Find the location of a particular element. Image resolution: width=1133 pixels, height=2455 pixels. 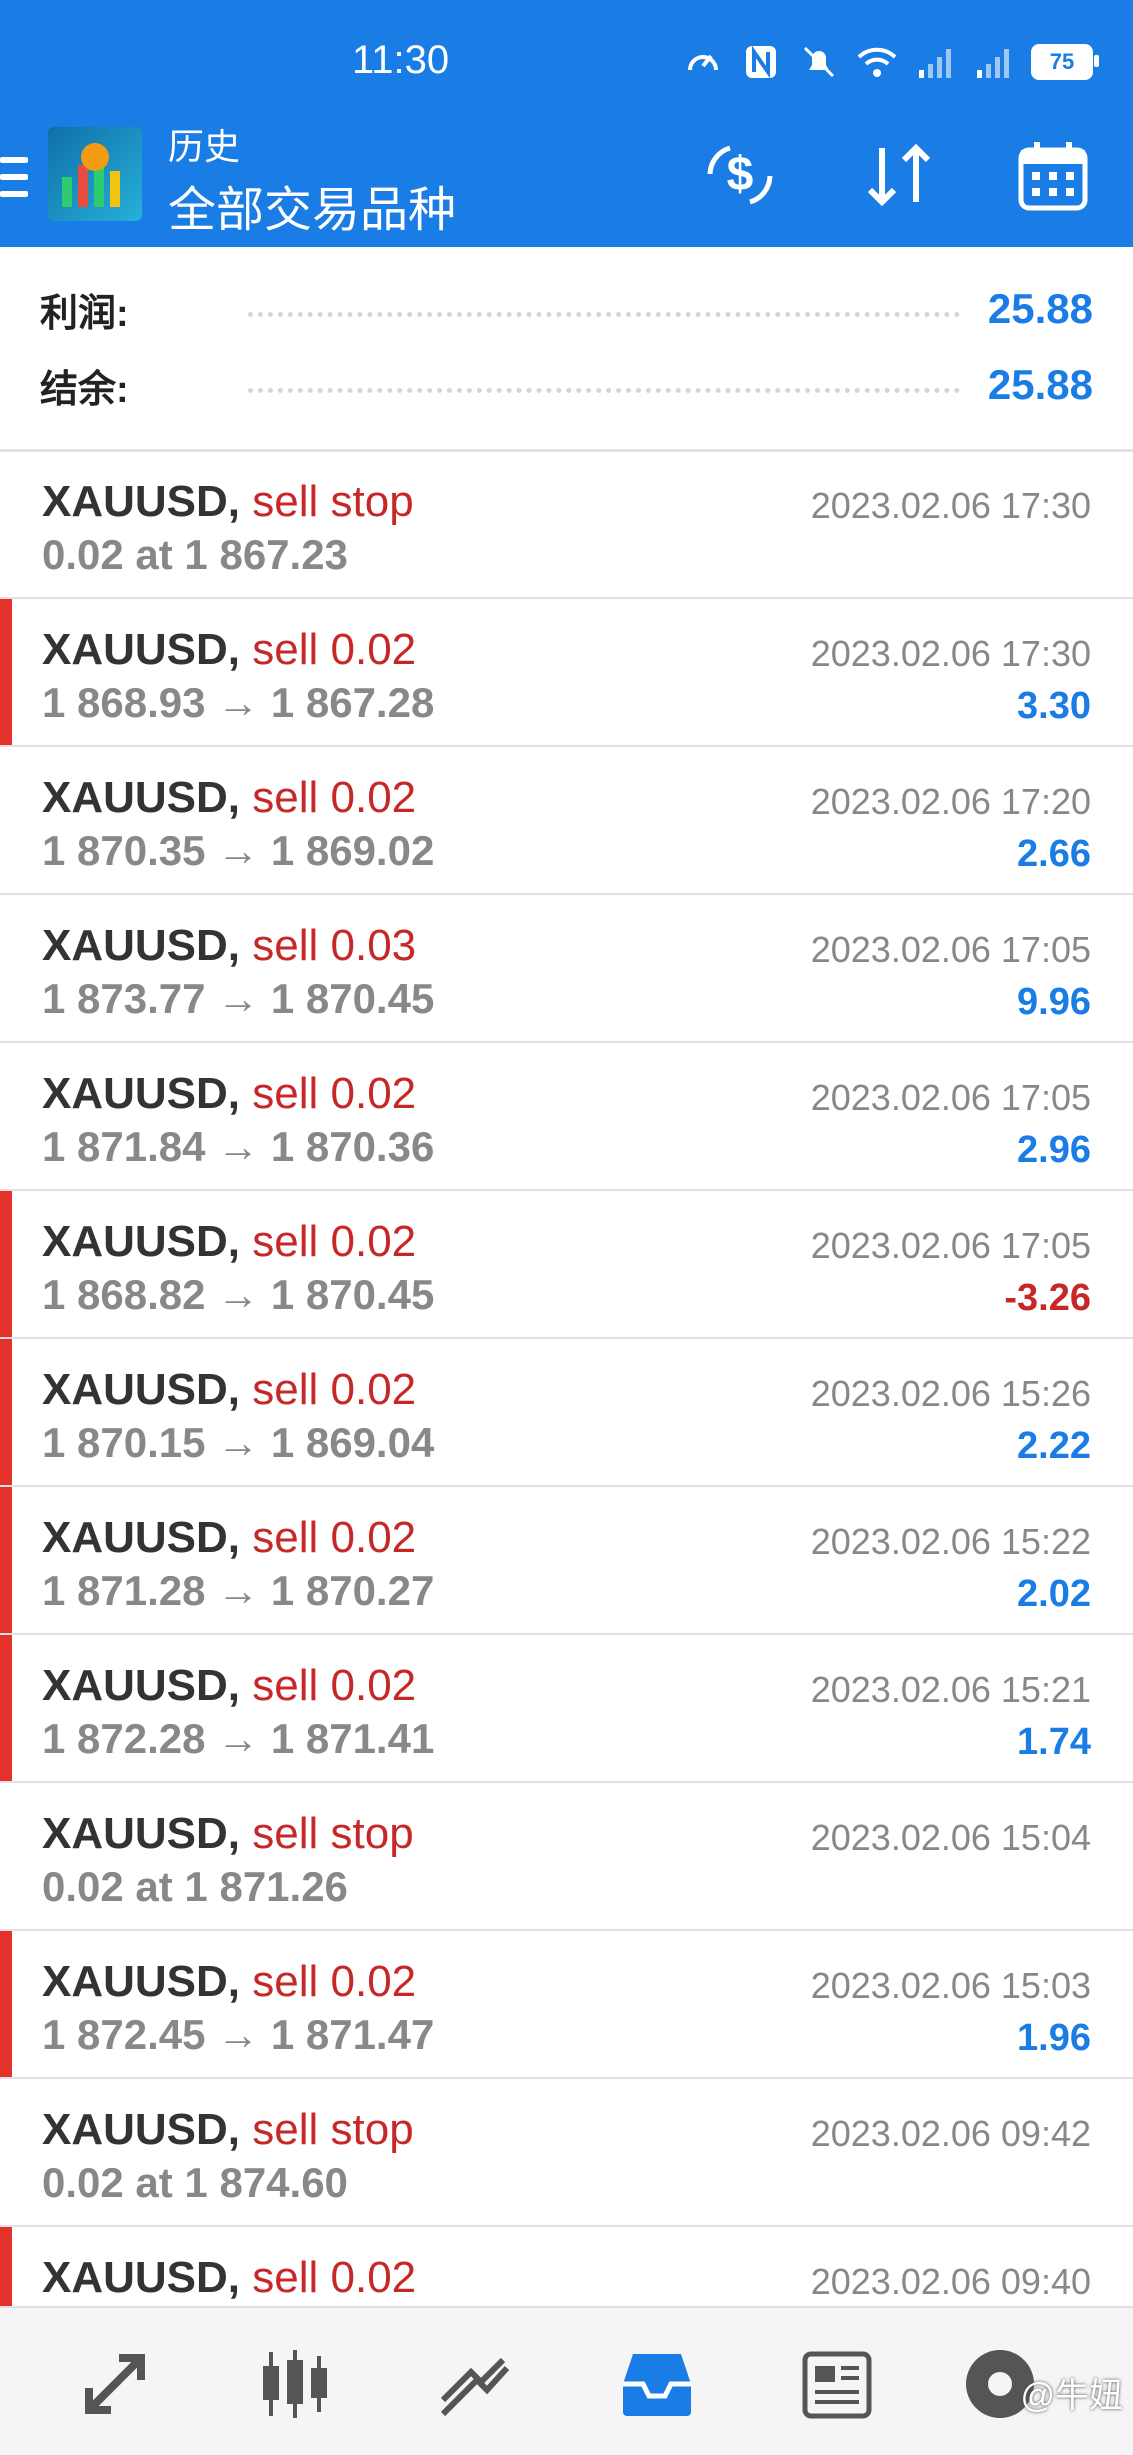

trade-detail: 1 872.45 → 1 871.47 is located at coordinates (238, 2034).